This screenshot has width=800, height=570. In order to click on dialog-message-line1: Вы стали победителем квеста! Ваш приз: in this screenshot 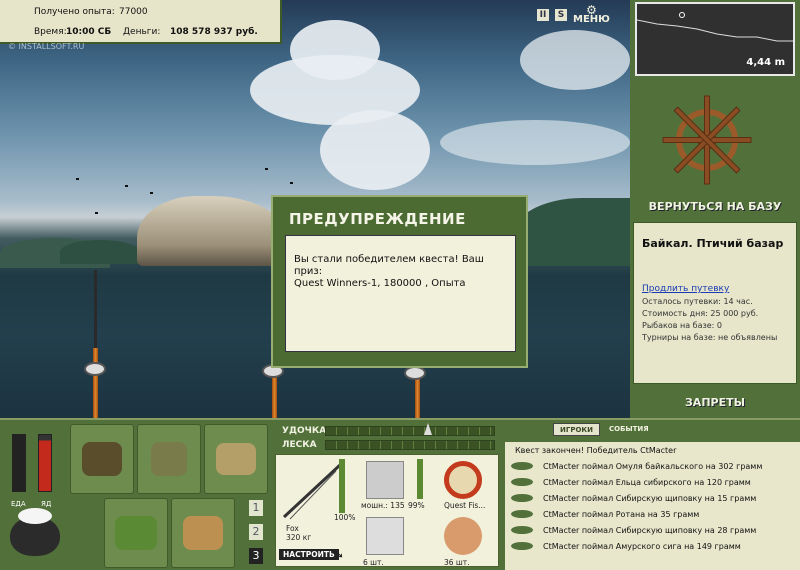, I will do `click(389, 265)`.